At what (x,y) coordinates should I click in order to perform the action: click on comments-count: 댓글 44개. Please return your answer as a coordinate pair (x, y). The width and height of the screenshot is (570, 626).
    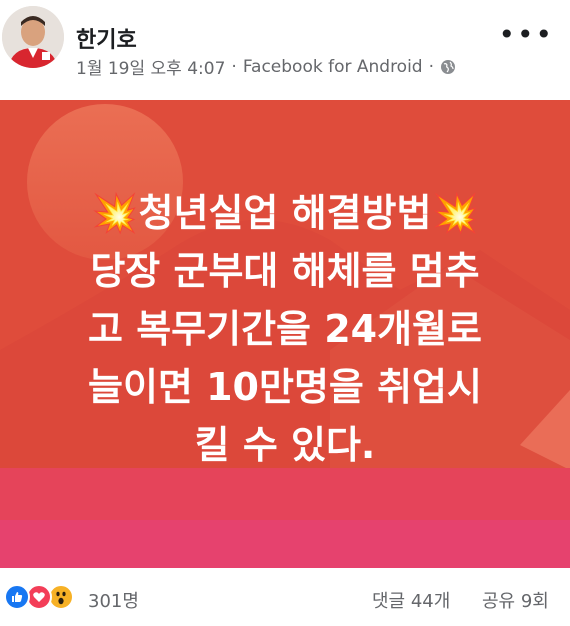
    Looking at the image, I should click on (411, 600).